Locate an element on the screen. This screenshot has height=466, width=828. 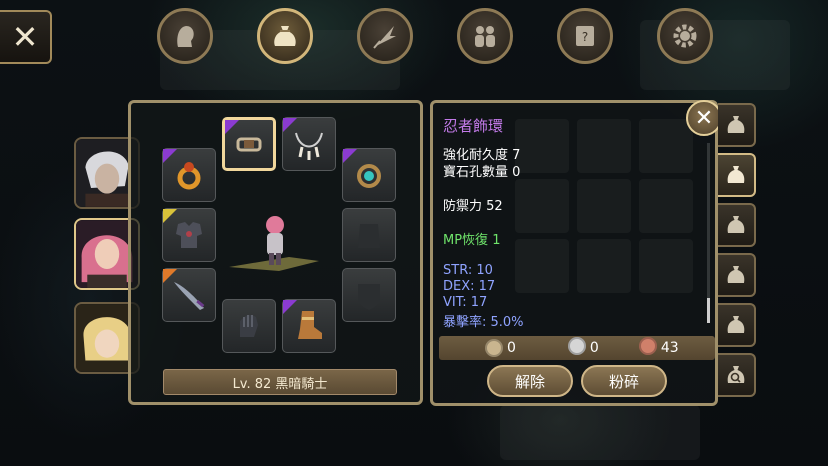
currency-bar: 0 0 43 is located at coordinates (577, 348).